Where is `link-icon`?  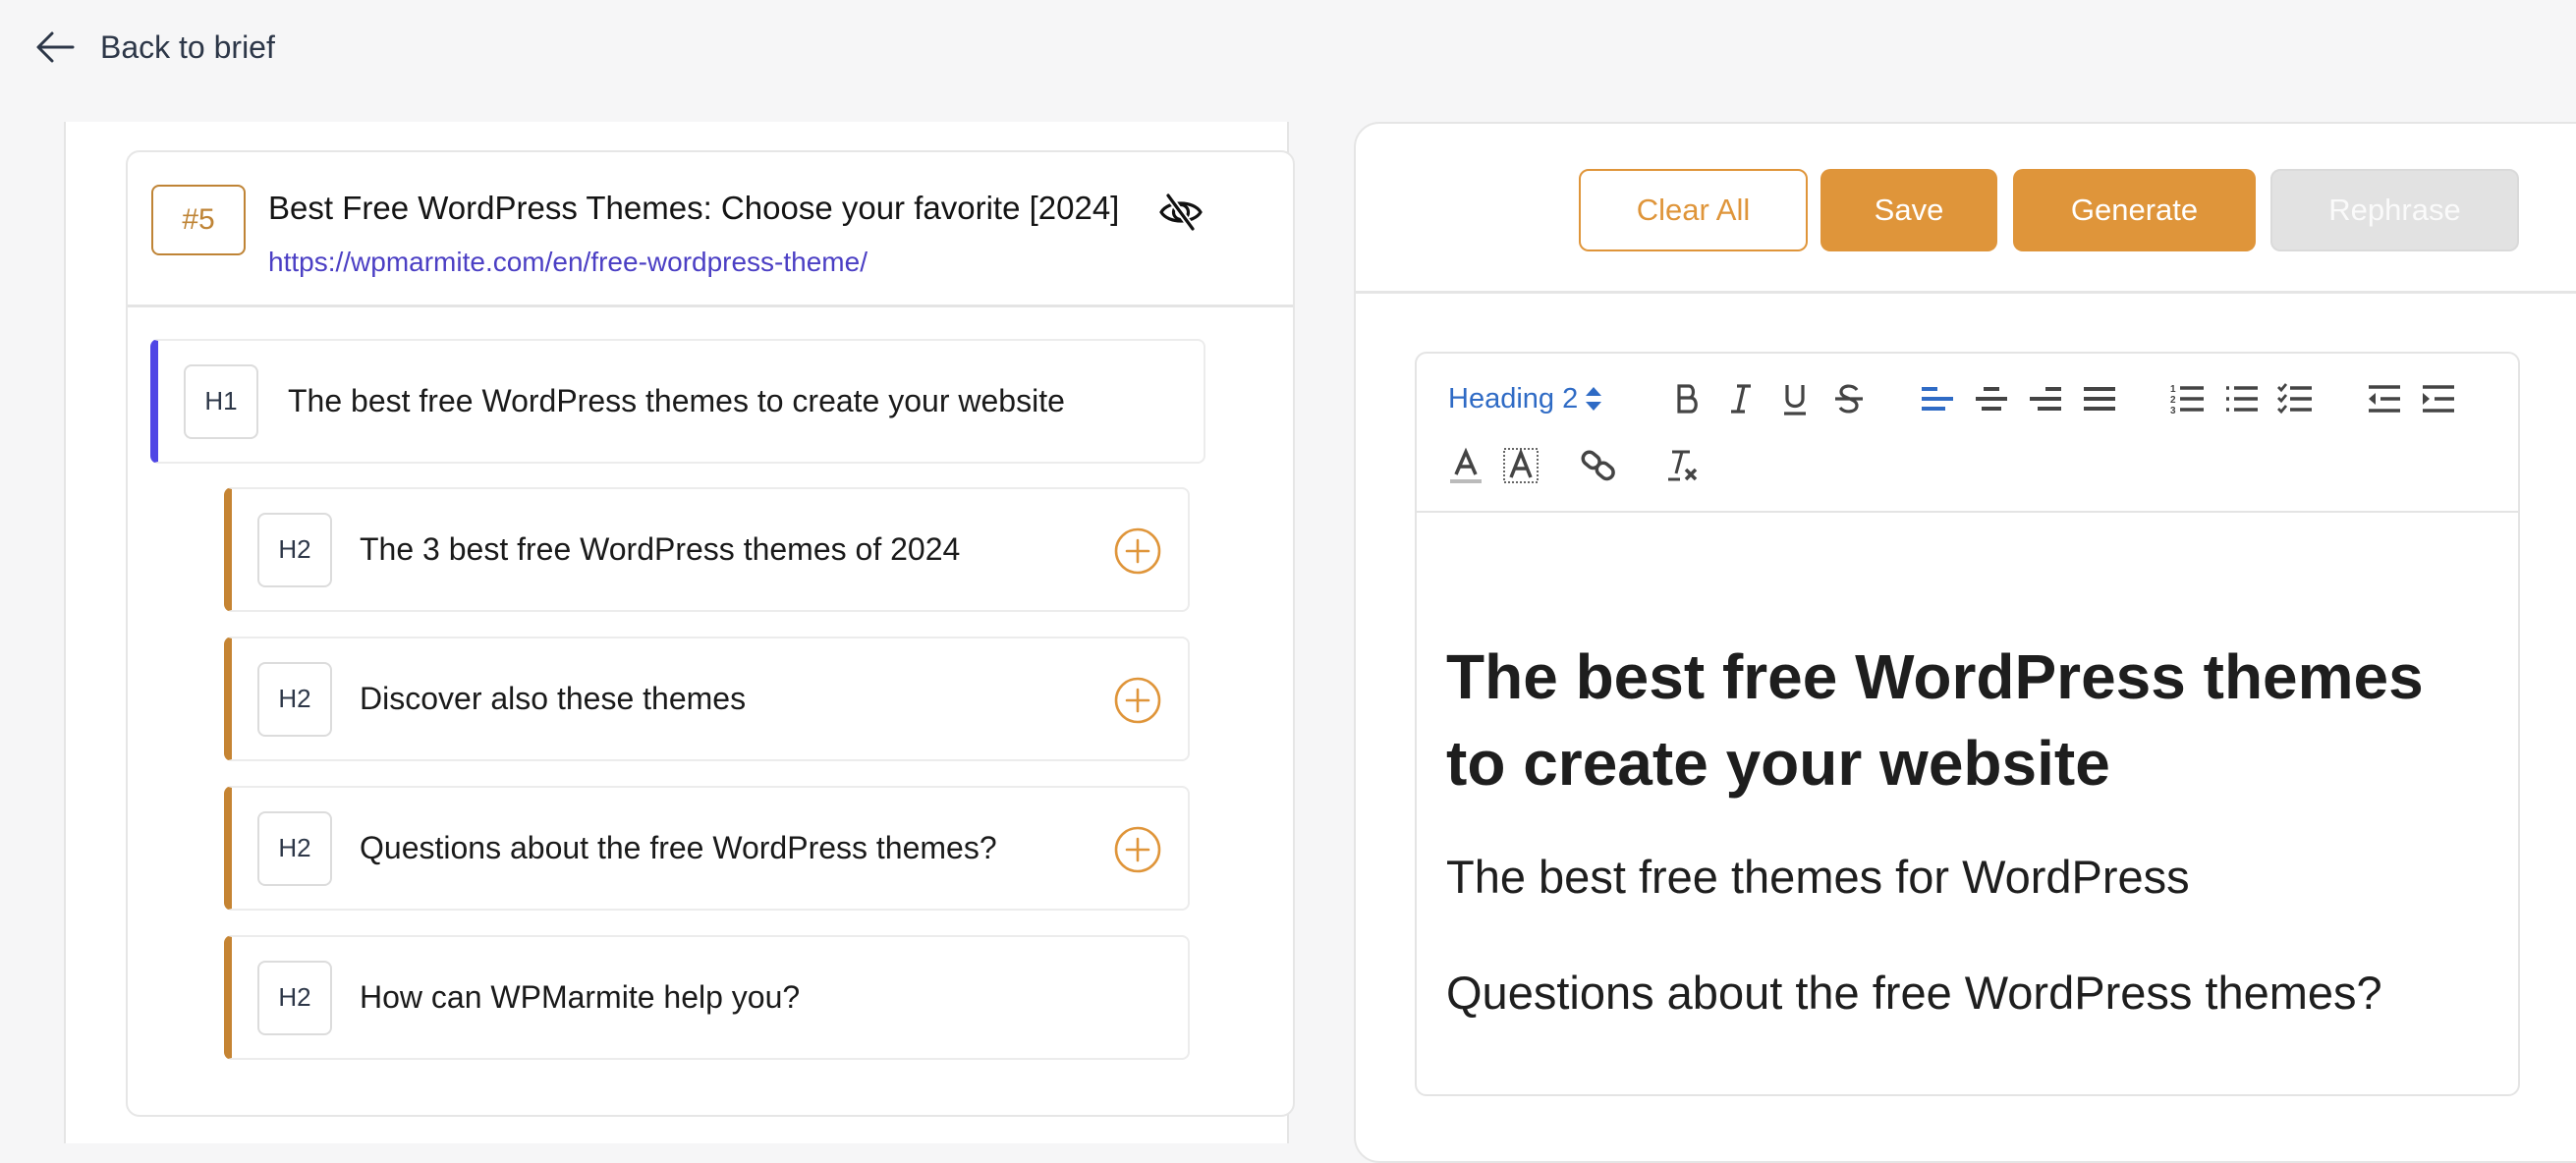 link-icon is located at coordinates (1598, 466).